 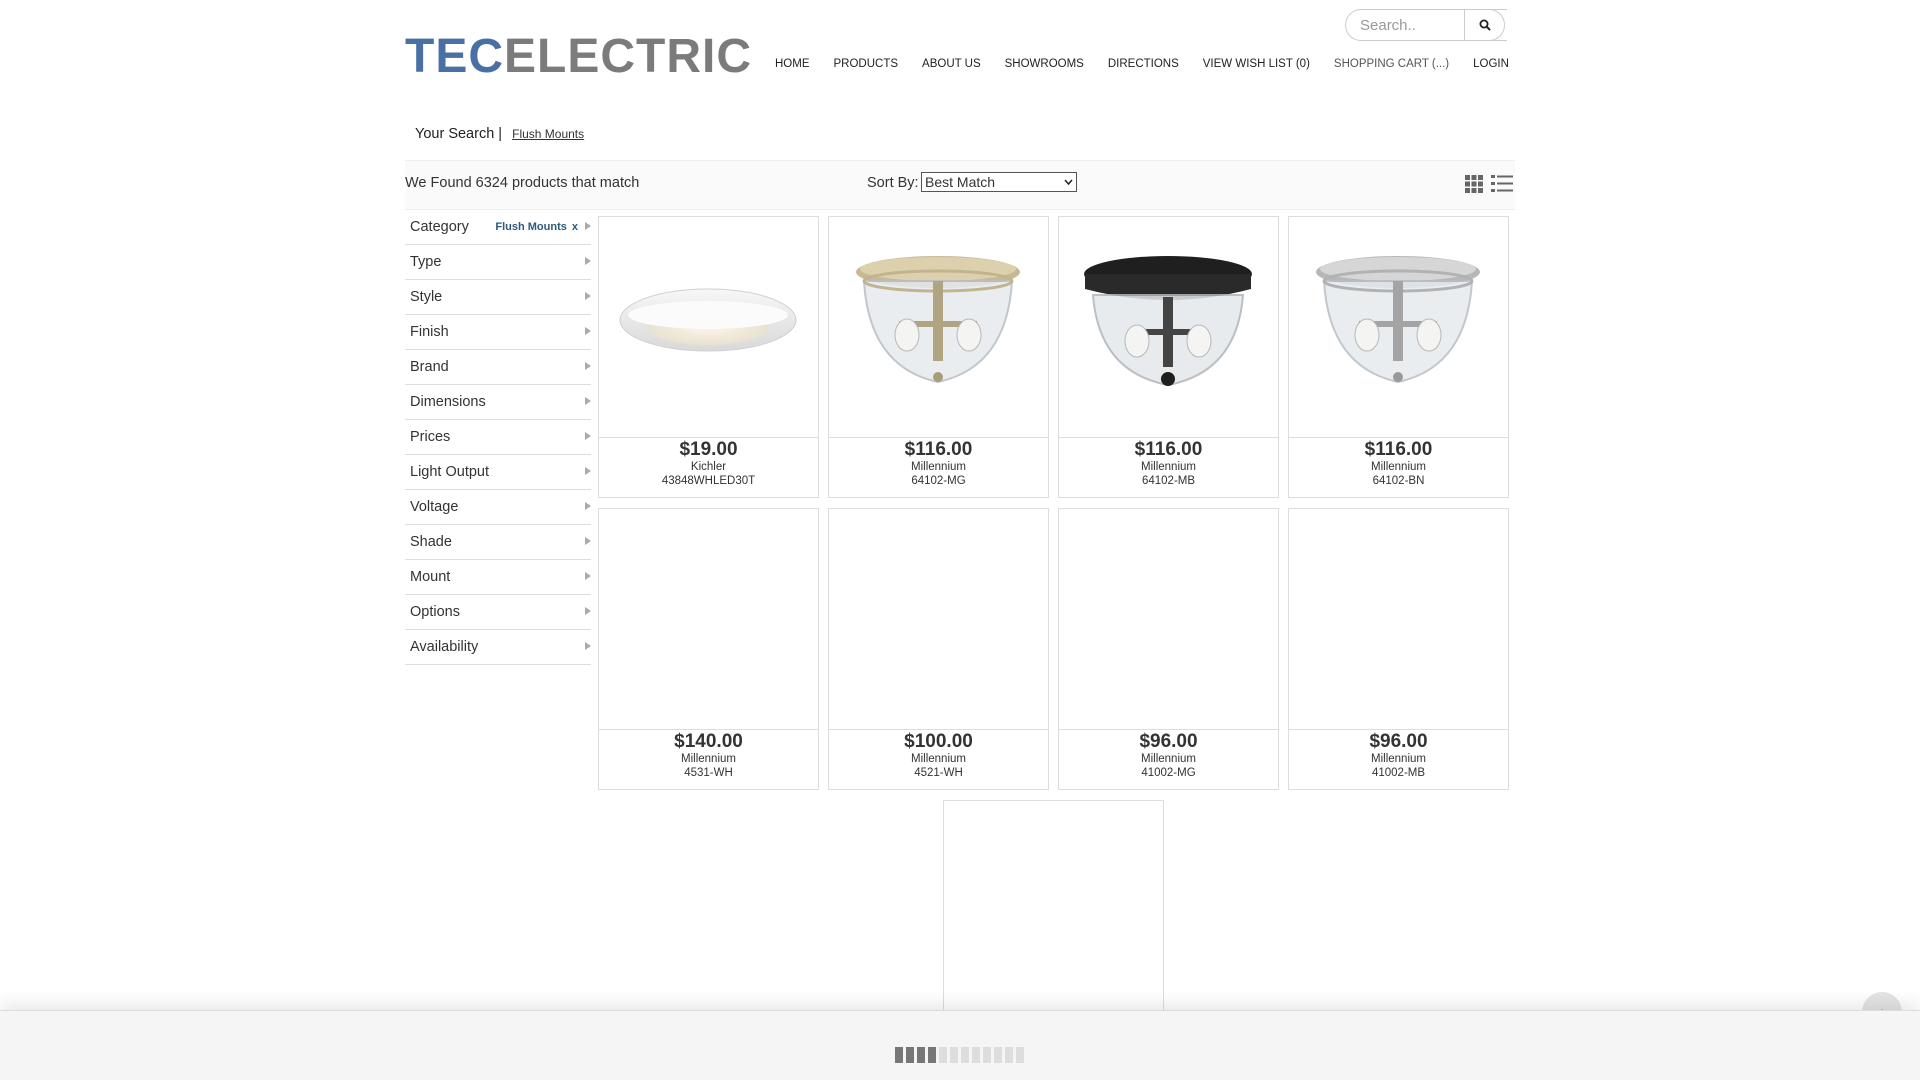 What do you see at coordinates (426, 262) in the screenshot?
I see `filter-label: Type` at bounding box center [426, 262].